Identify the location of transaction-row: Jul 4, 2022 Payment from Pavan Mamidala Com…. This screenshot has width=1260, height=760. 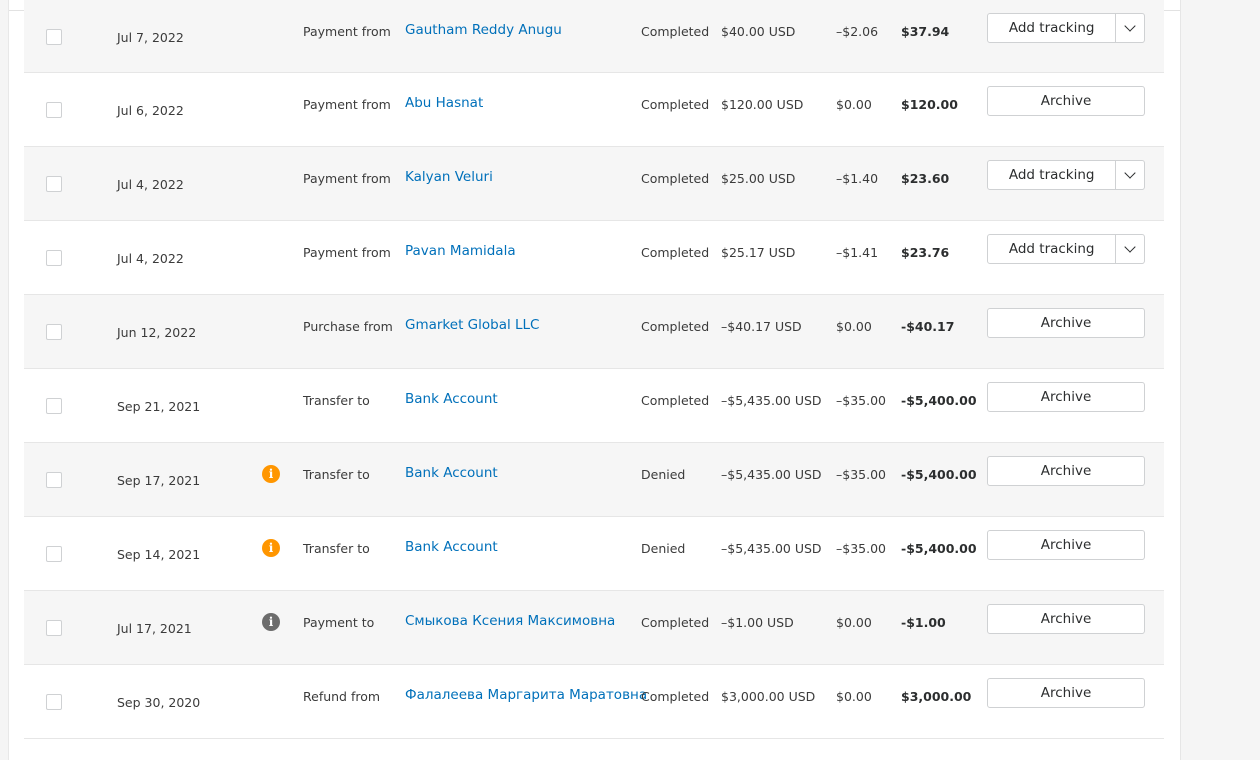
(594, 258).